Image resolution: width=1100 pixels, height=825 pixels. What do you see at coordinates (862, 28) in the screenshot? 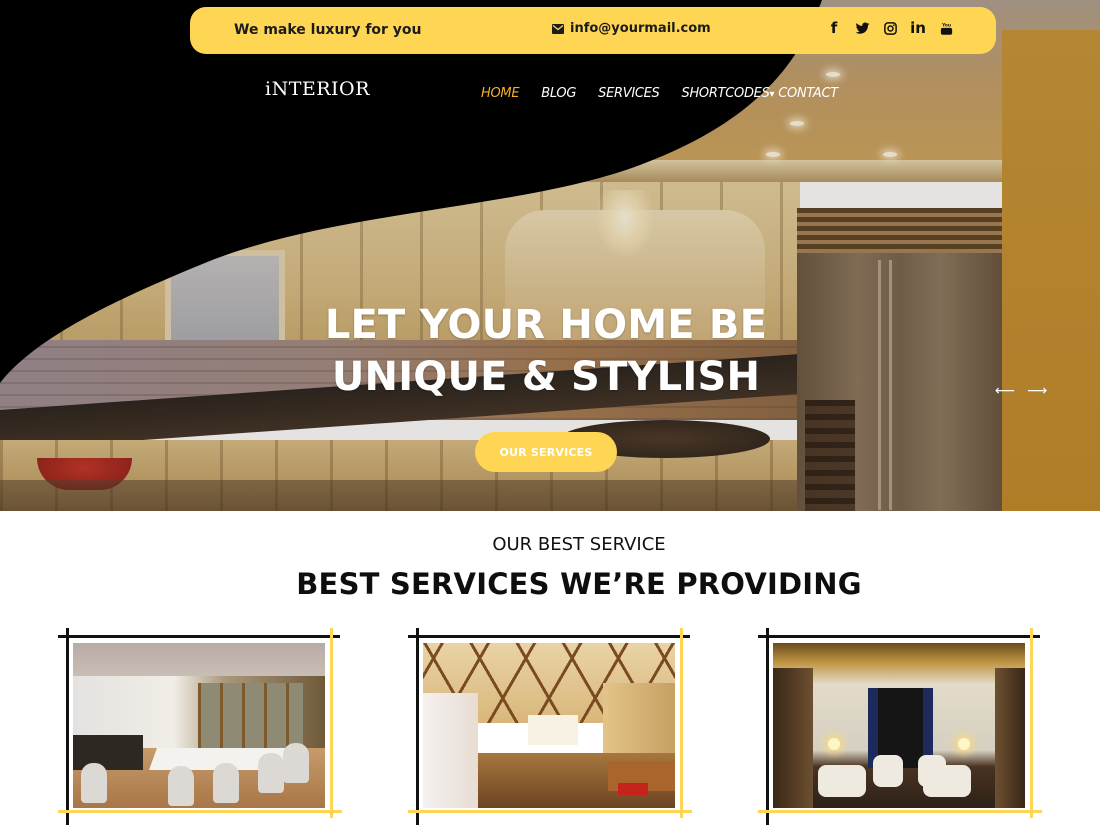
I see `twitter-icon` at bounding box center [862, 28].